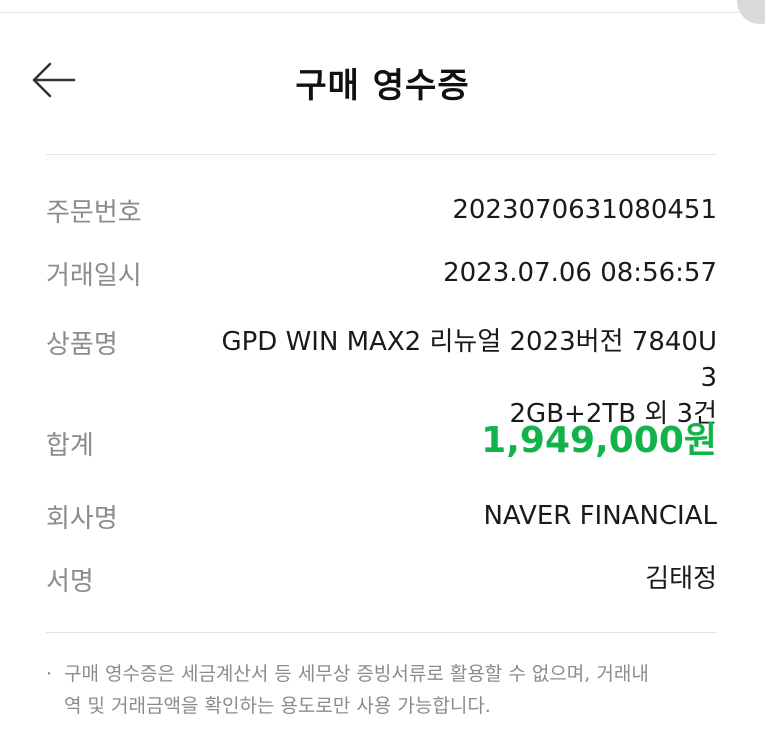 This screenshot has width=765, height=750. I want to click on transaction-date-label: 거래일시, so click(94, 276).